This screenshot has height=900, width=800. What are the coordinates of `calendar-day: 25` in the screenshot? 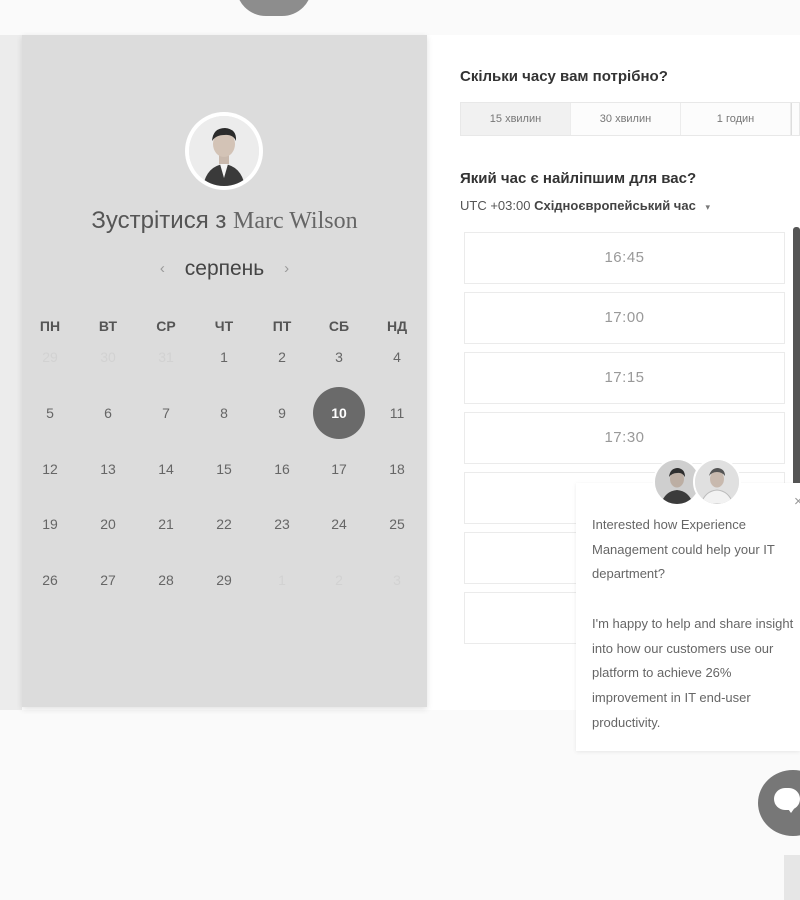 It's located at (397, 524).